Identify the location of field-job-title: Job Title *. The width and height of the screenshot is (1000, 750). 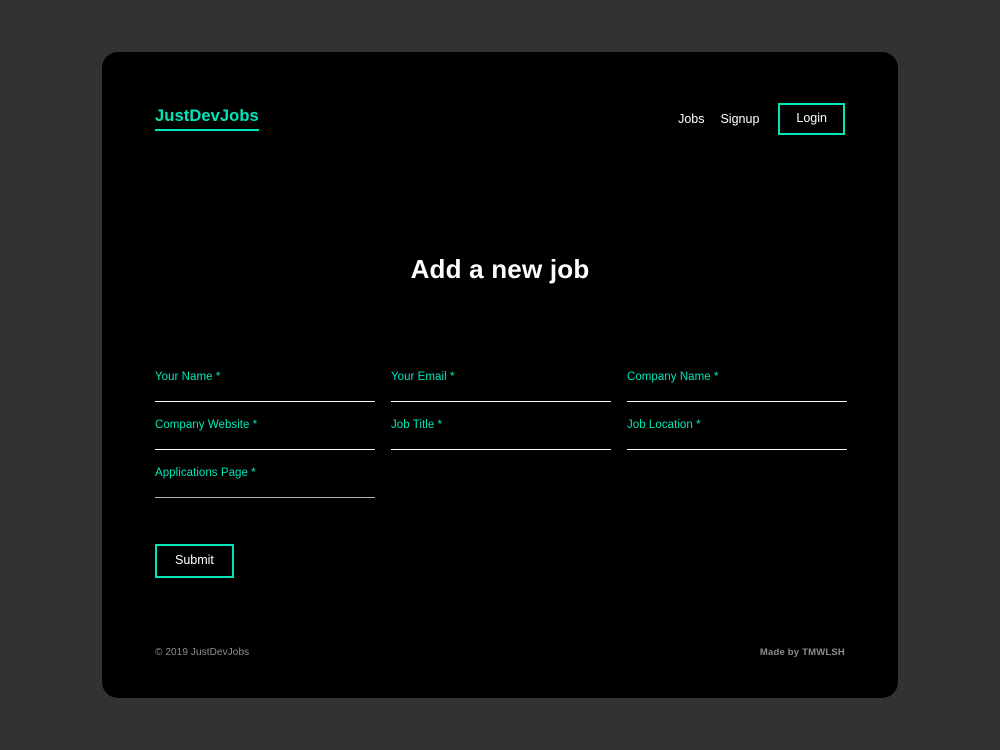
(501, 443).